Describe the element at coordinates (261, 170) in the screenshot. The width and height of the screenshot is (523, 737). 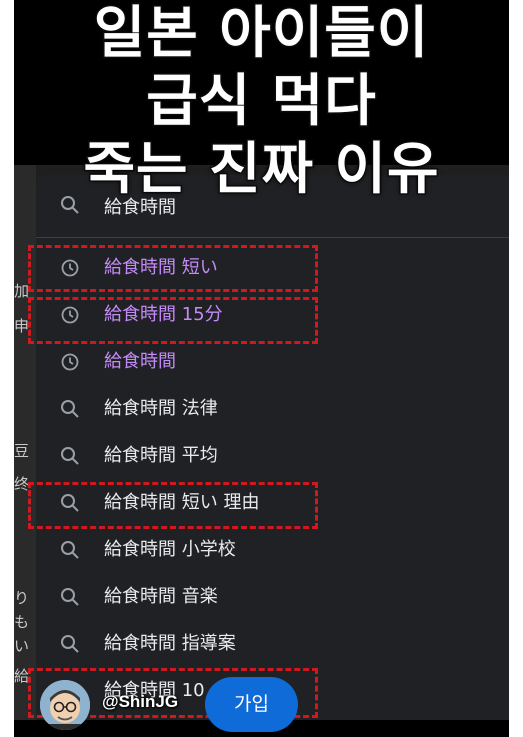
I see `caption-line-3: 죽는 진짜 이유` at that location.